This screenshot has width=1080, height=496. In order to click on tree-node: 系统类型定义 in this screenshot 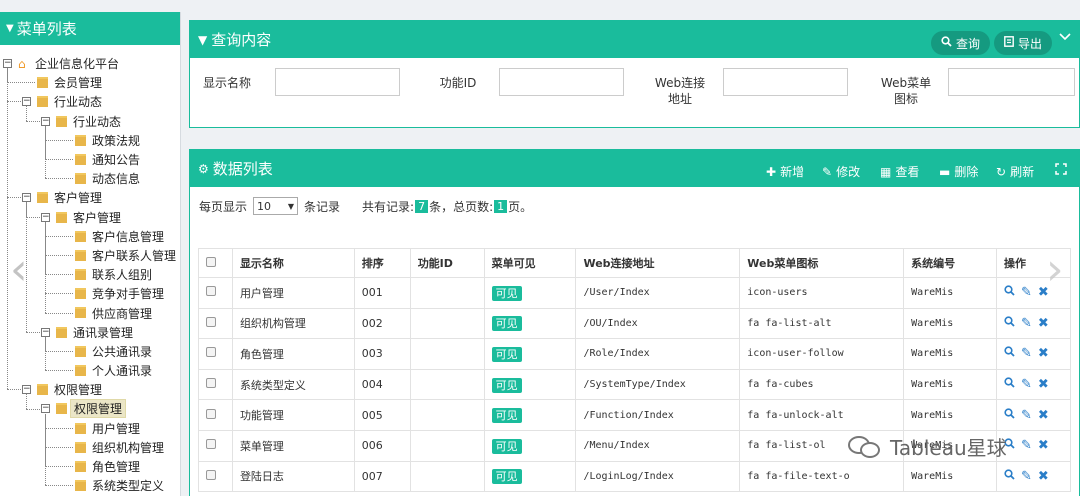, I will do `click(90, 485)`.